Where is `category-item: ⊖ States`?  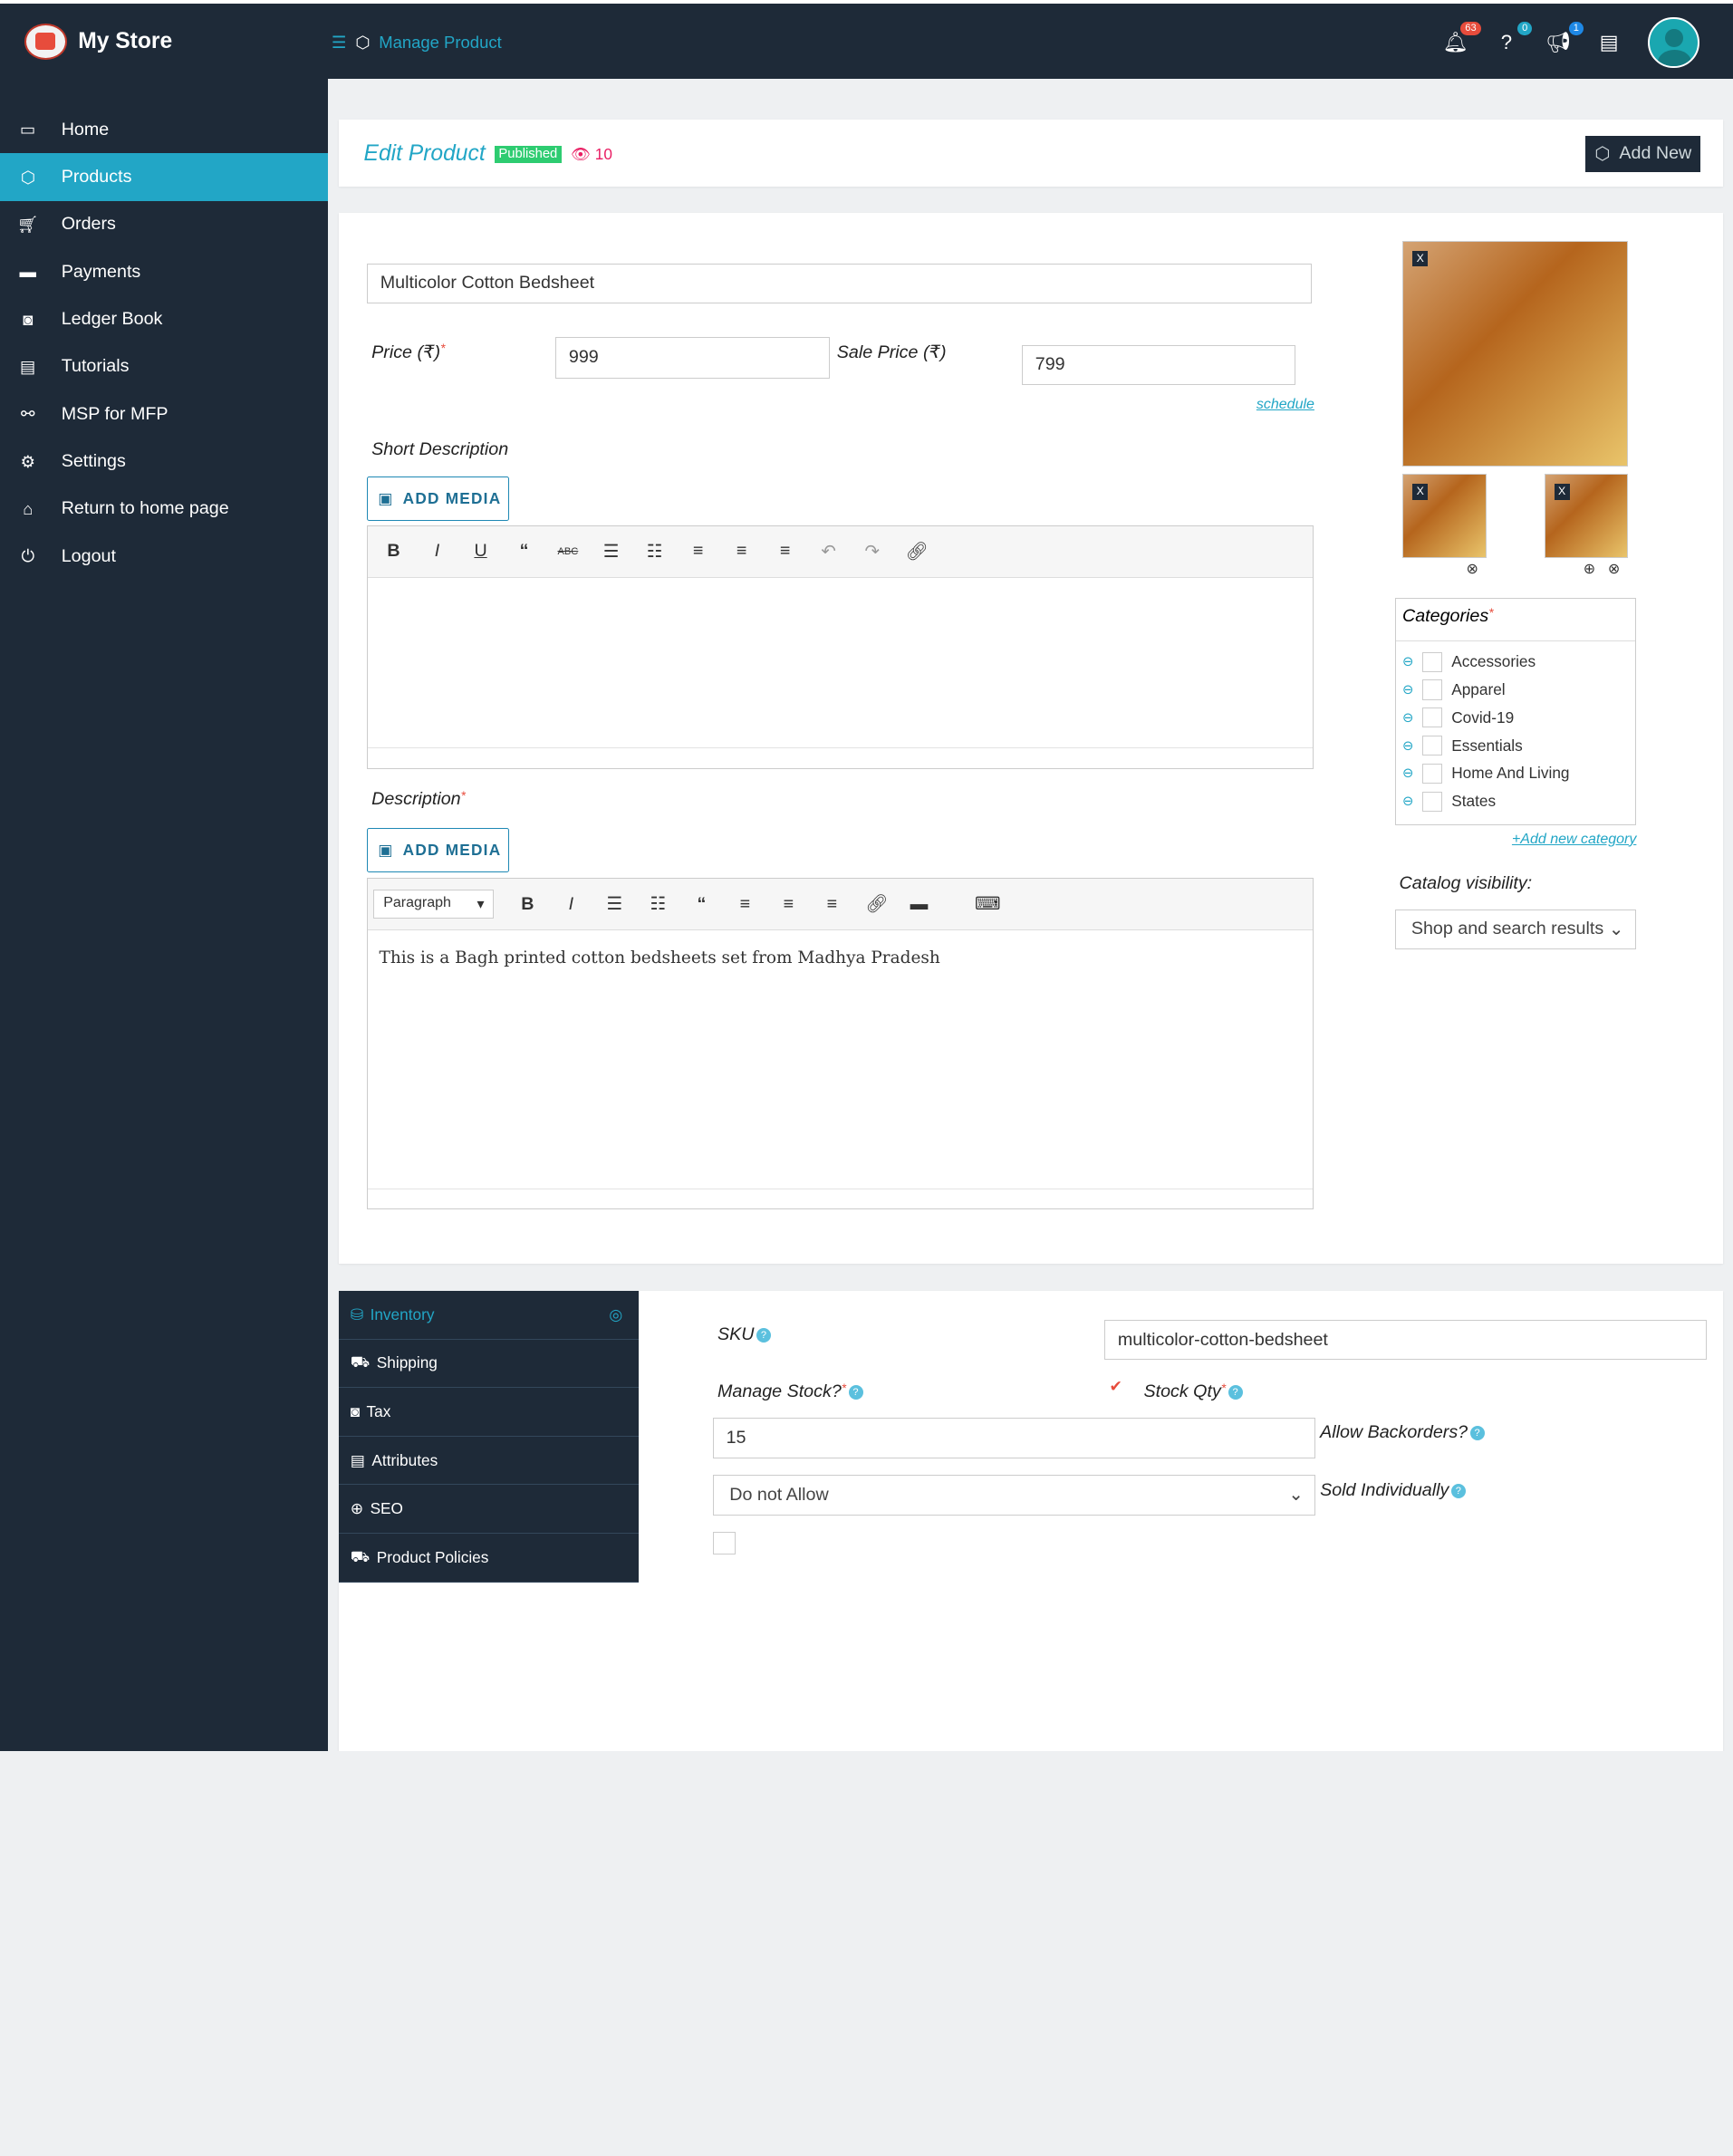
category-item: ⊖ States is located at coordinates (1515, 801).